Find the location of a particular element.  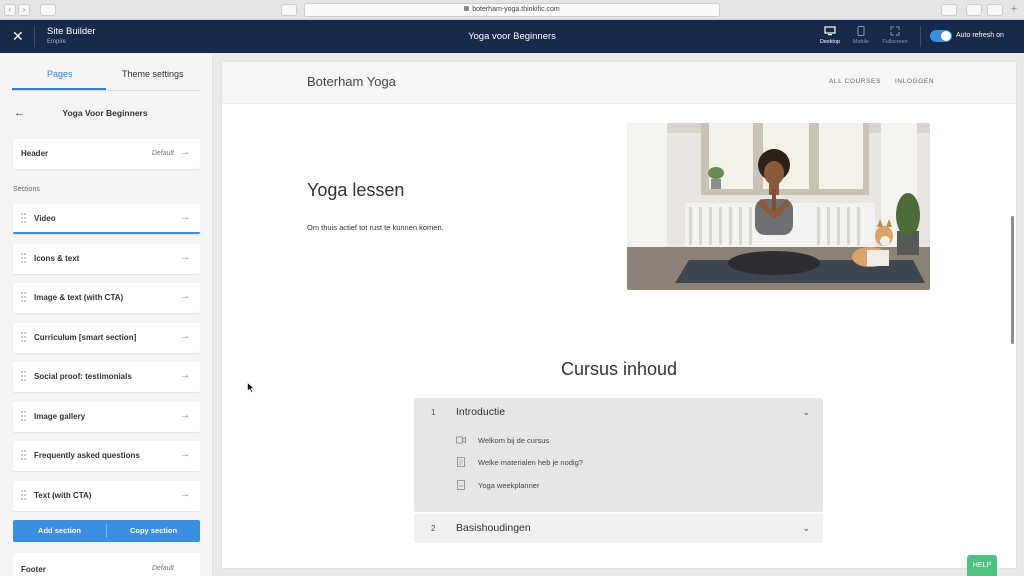

header-card: Header Default → is located at coordinates (106, 154).